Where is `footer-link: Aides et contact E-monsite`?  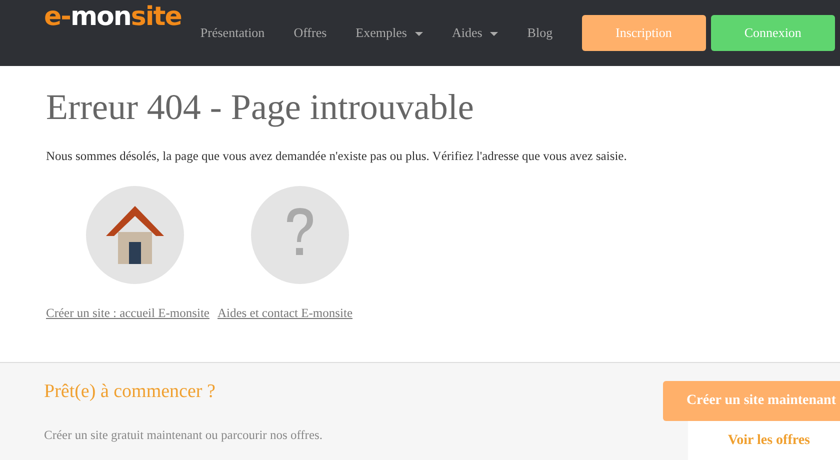 footer-link: Aides et contact E-monsite is located at coordinates (285, 313).